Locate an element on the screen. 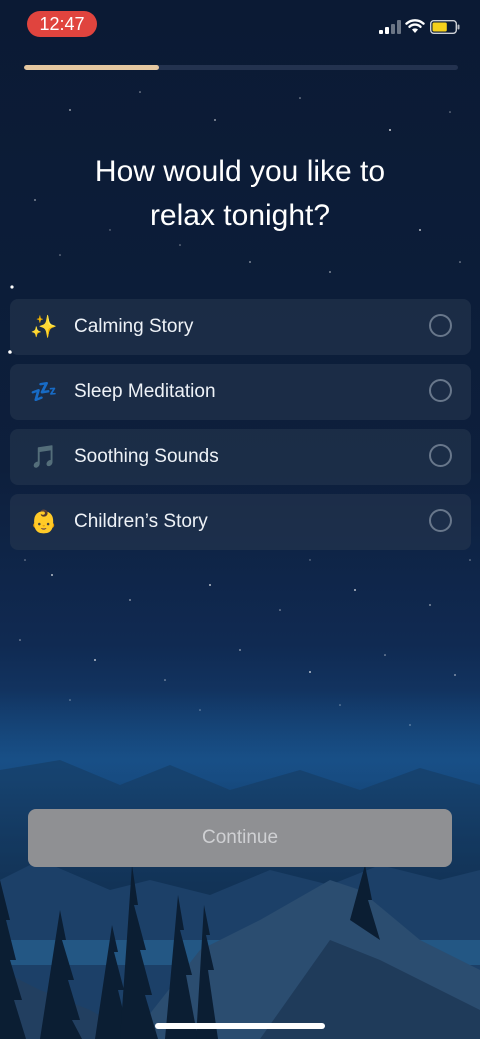 The height and width of the screenshot is (1039, 480). cellular-signal-icon is located at coordinates (390, 27).